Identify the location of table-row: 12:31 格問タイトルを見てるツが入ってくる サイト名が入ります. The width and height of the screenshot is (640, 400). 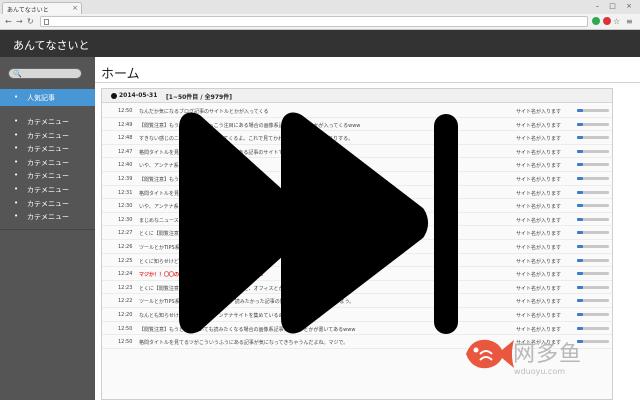
(357, 193).